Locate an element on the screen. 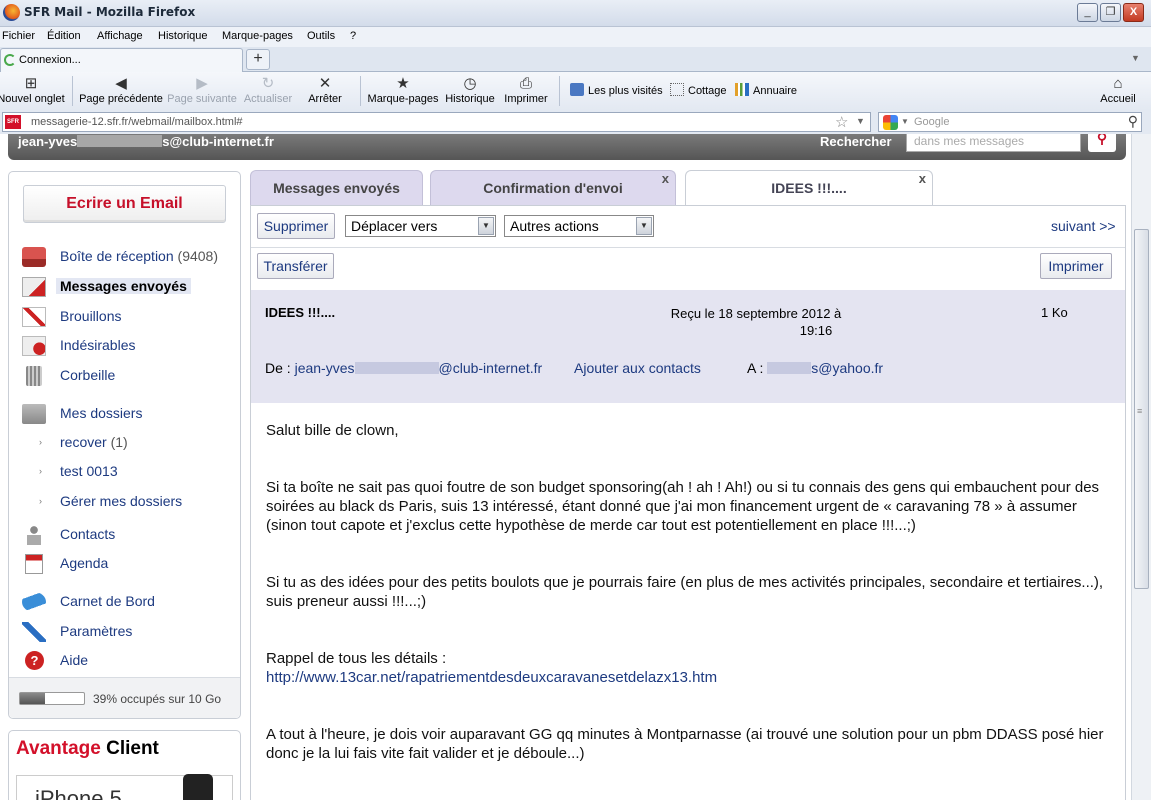 The height and width of the screenshot is (800, 1151). bookmark-cottage: Cottage is located at coordinates (698, 90).